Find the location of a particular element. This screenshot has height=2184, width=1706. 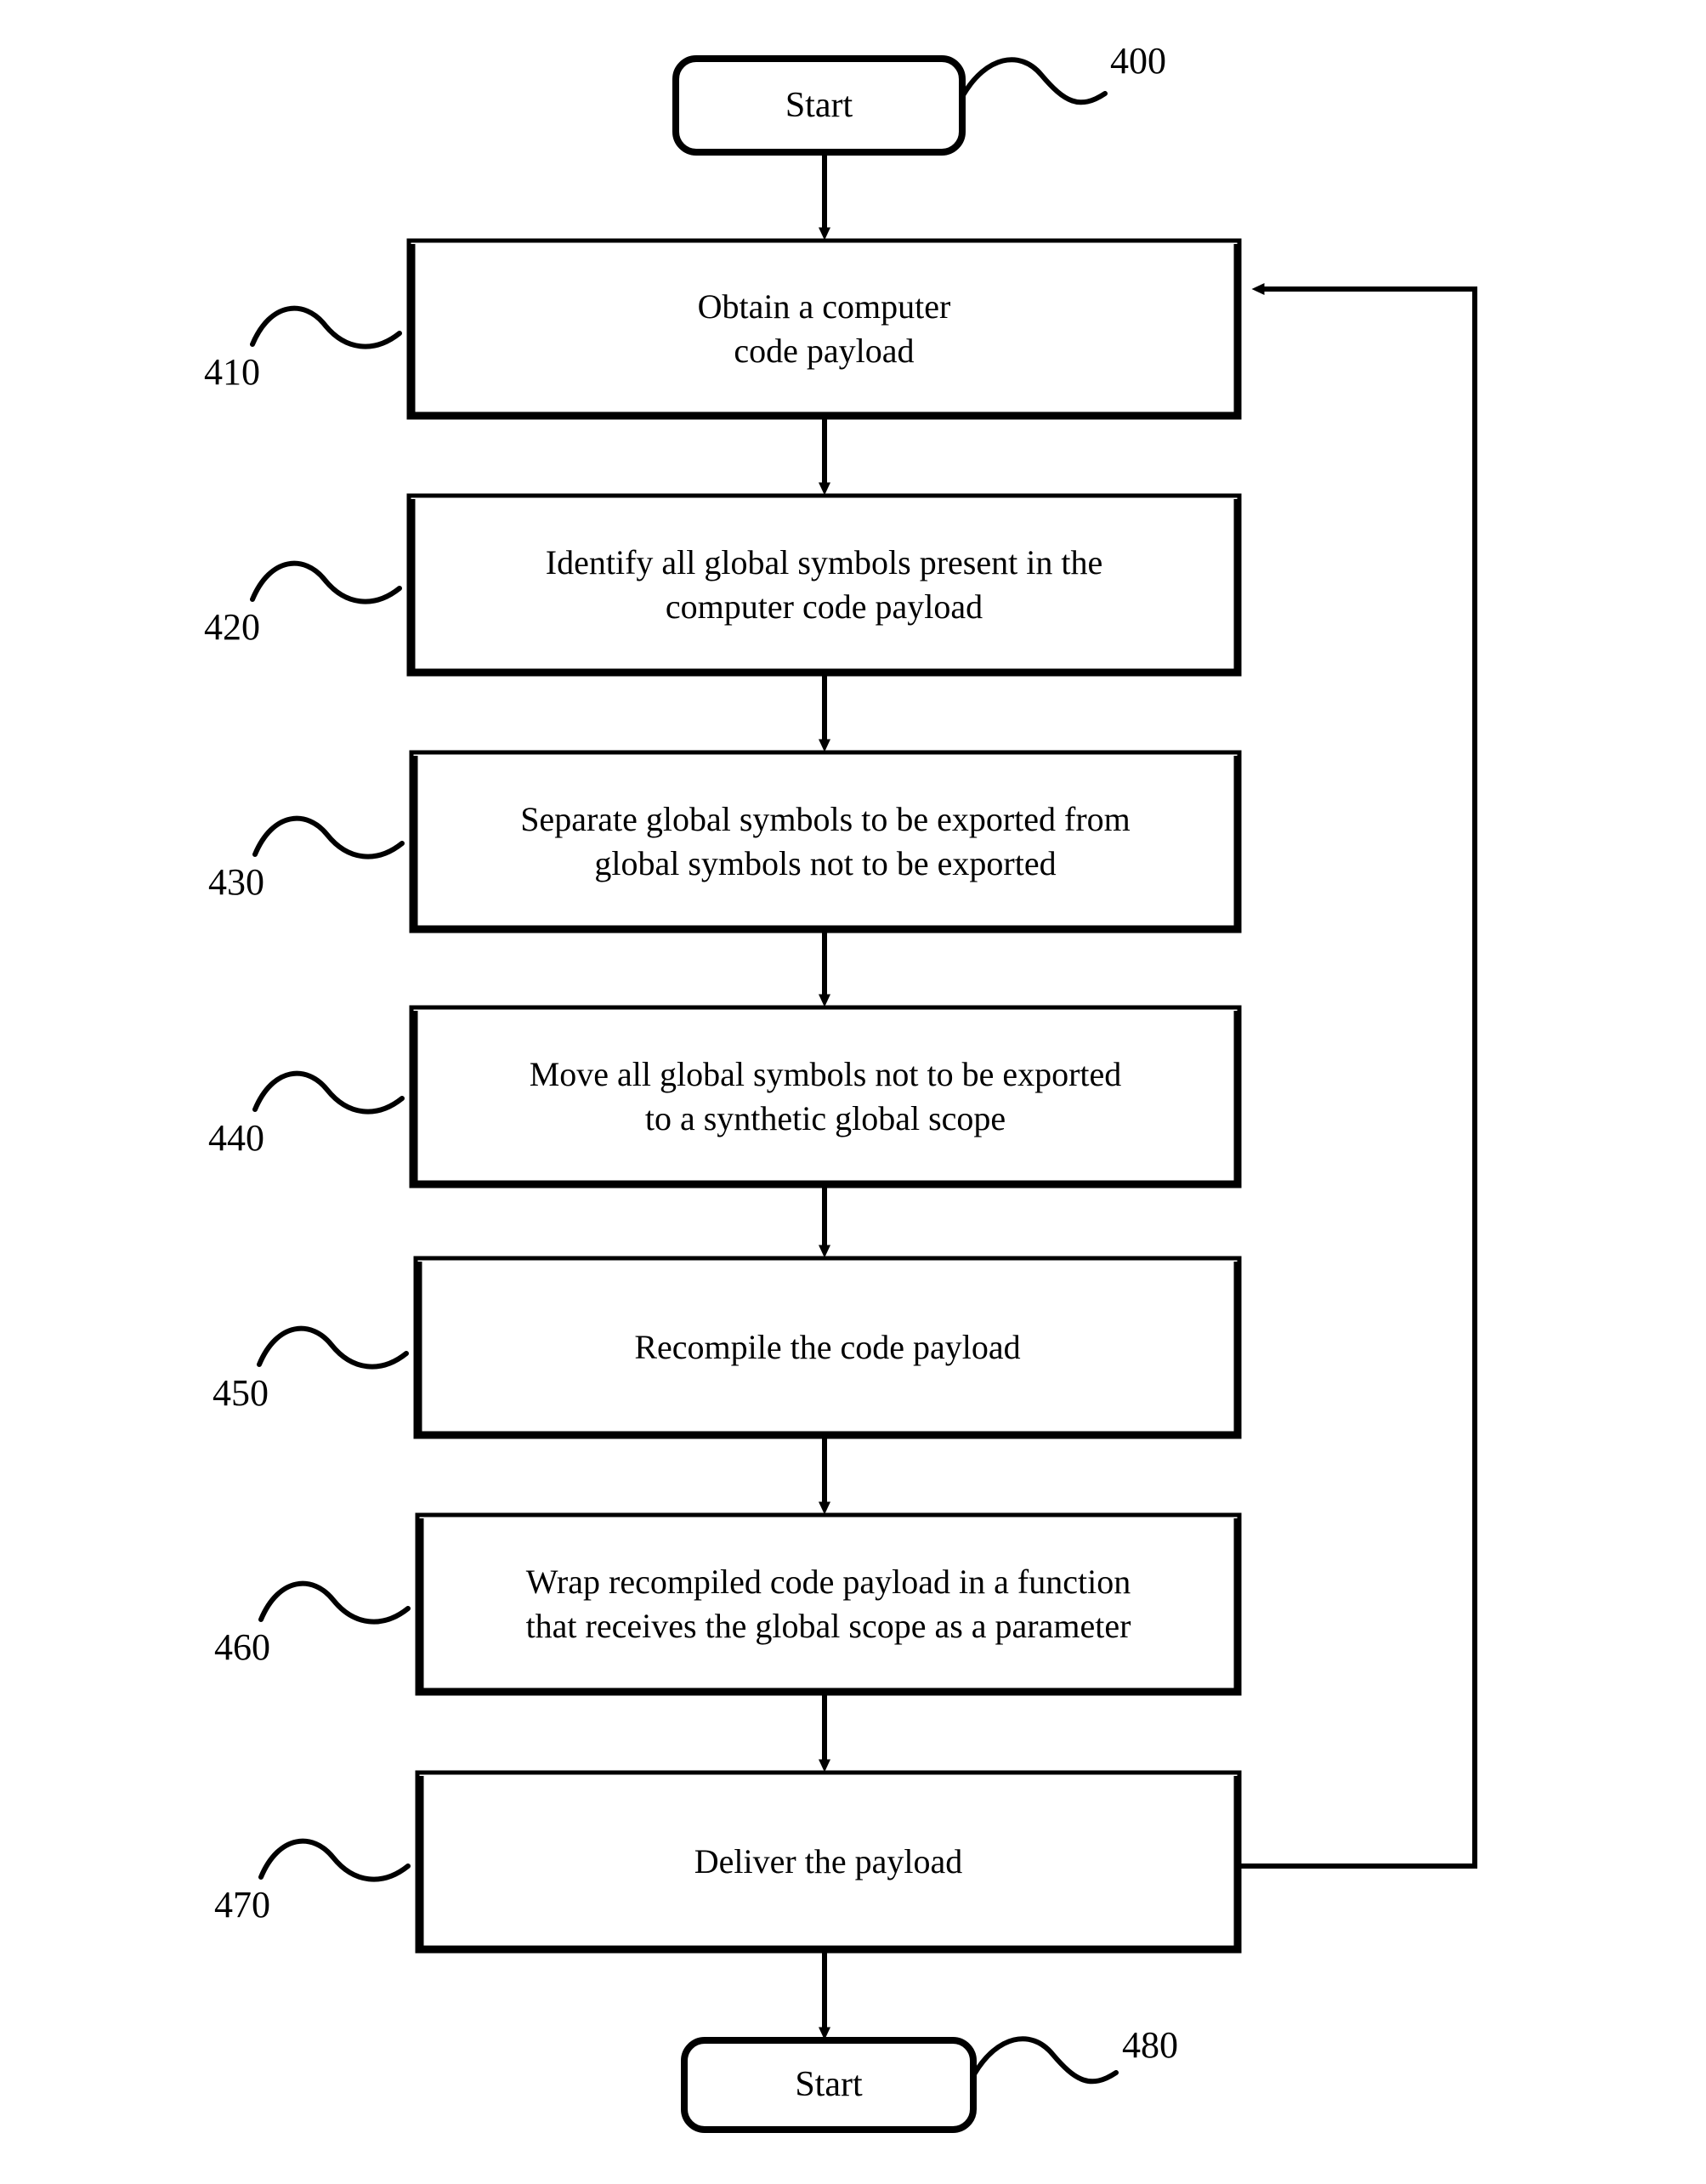

step-450-shape is located at coordinates (828, 1347).